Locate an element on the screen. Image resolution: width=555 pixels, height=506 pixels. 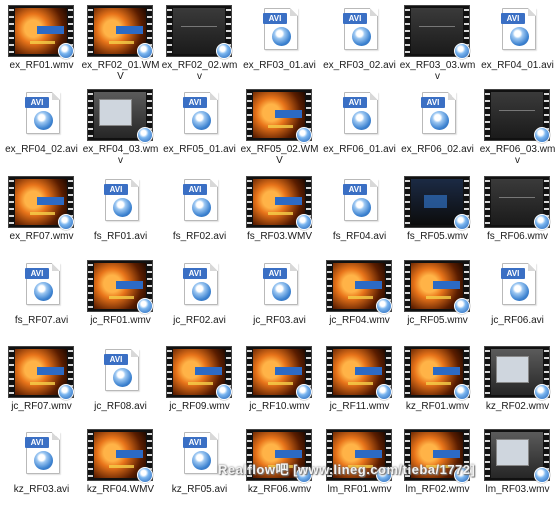
file-item: AVI ex_RF06_02.avi is located at coordinates (437, 126).